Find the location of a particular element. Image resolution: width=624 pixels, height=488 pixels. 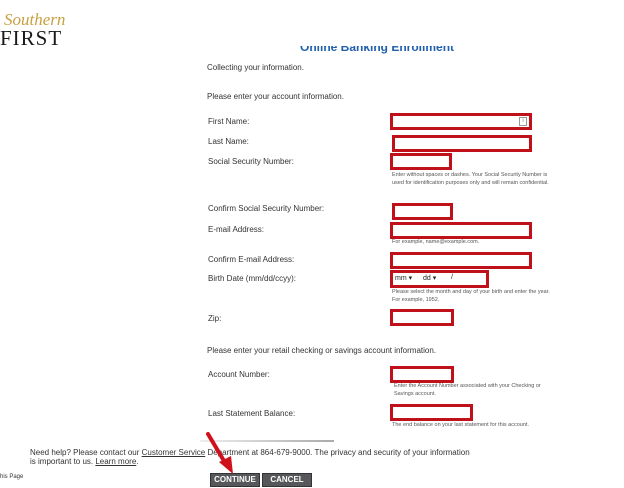

confirm-ssn-label: Confirm Social Security Number: is located at coordinates (266, 208).